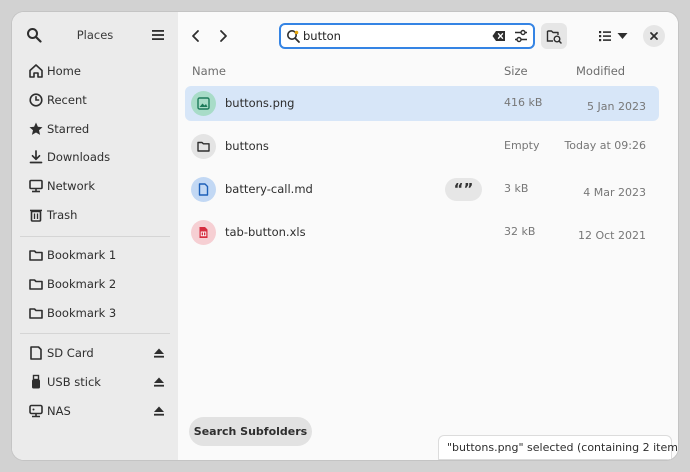  What do you see at coordinates (82, 313) in the screenshot?
I see `sidebar-item-label: Bookmark 3` at bounding box center [82, 313].